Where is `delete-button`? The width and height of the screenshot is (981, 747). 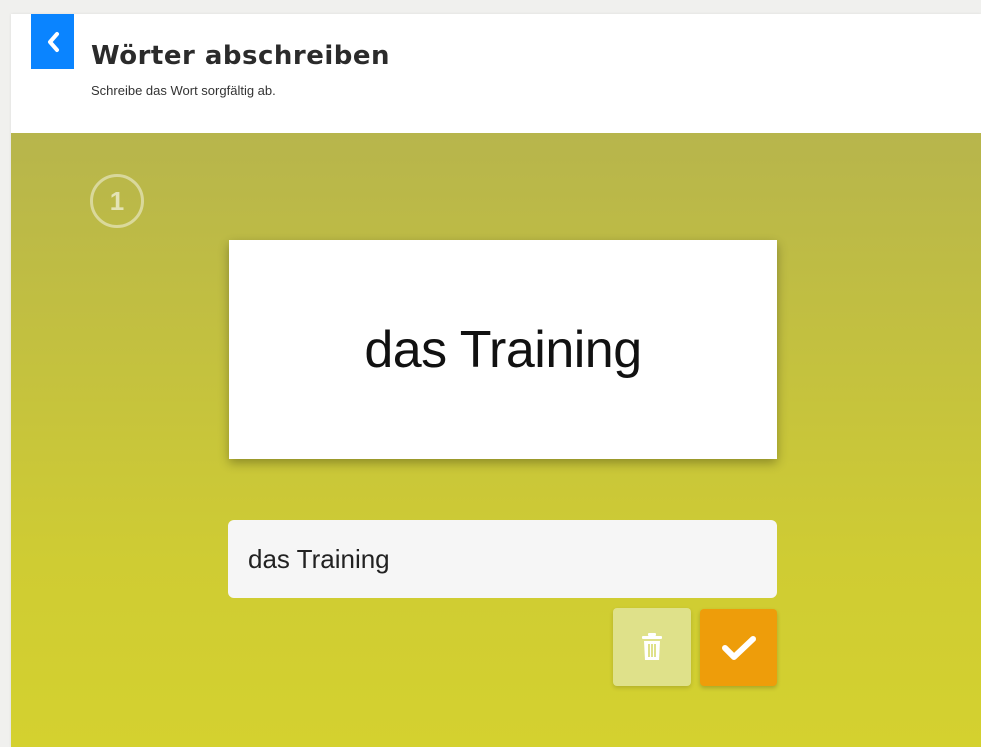 delete-button is located at coordinates (652, 647).